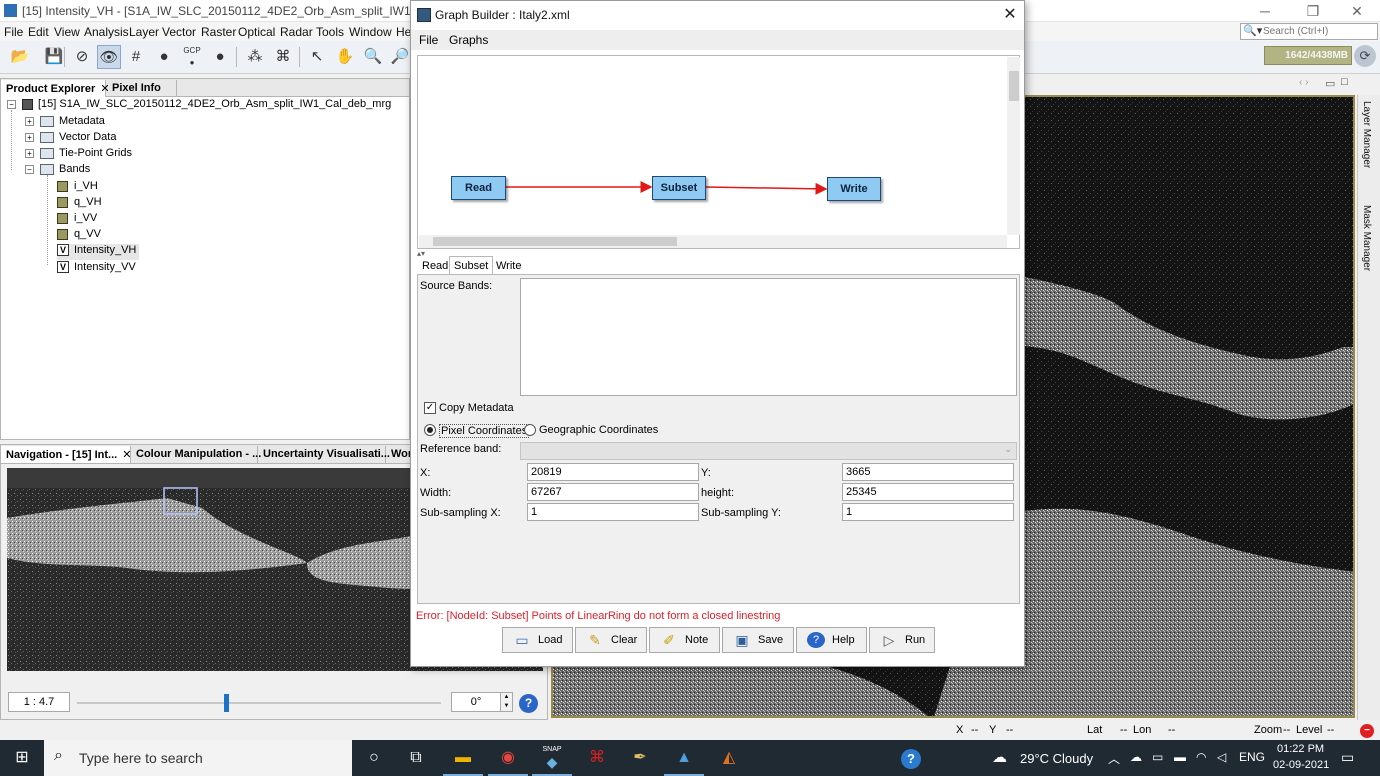 This screenshot has height=776, width=1380. Describe the element at coordinates (768, 451) in the screenshot. I see `reference-band-select: ⌄` at that location.